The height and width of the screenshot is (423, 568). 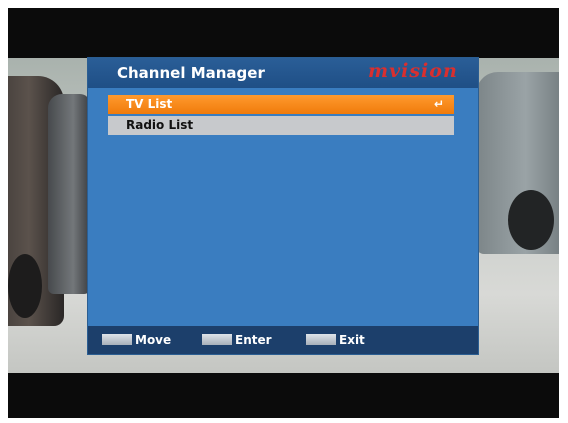 I want to click on hint-exit-label: Exit, so click(x=352, y=340).